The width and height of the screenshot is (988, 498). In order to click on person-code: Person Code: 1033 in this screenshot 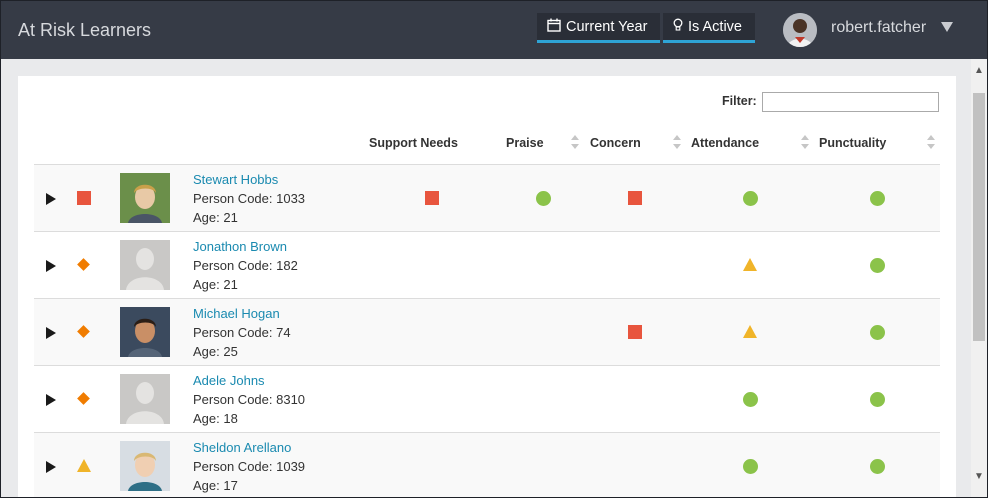, I will do `click(249, 198)`.